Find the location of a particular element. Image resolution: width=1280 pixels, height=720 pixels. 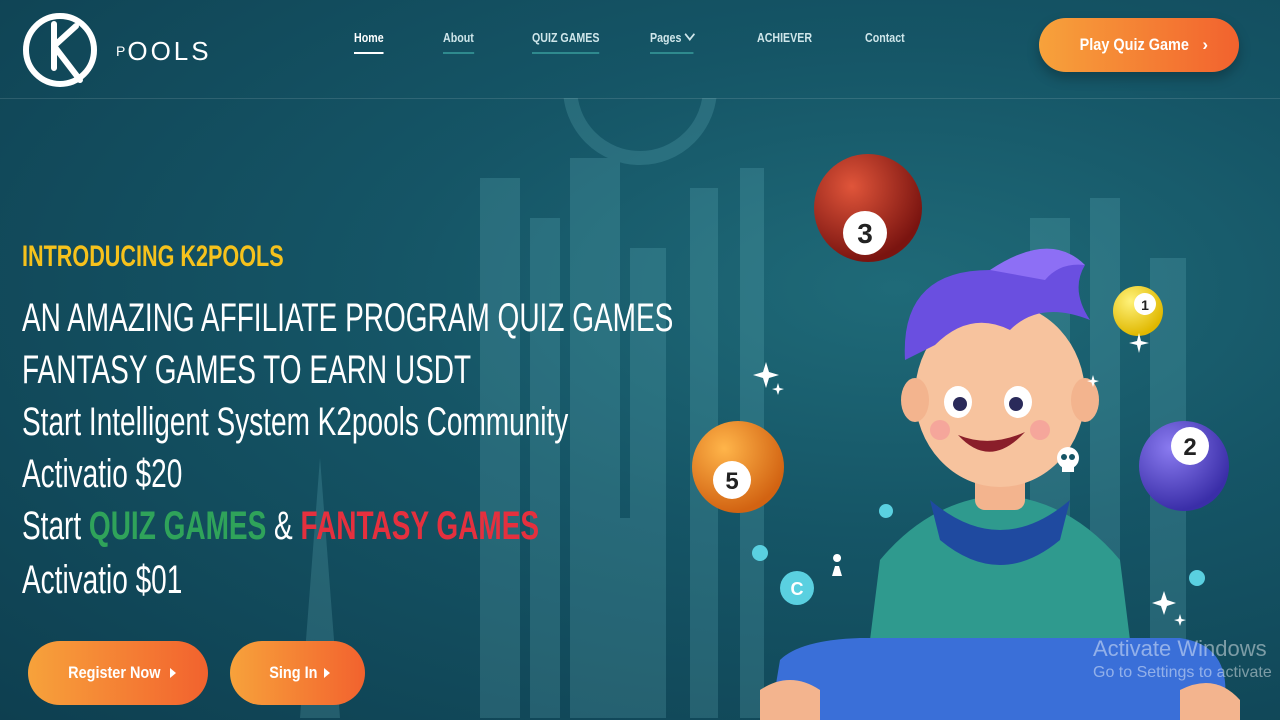

billiard-ball-5-icon: 5 is located at coordinates (738, 467).